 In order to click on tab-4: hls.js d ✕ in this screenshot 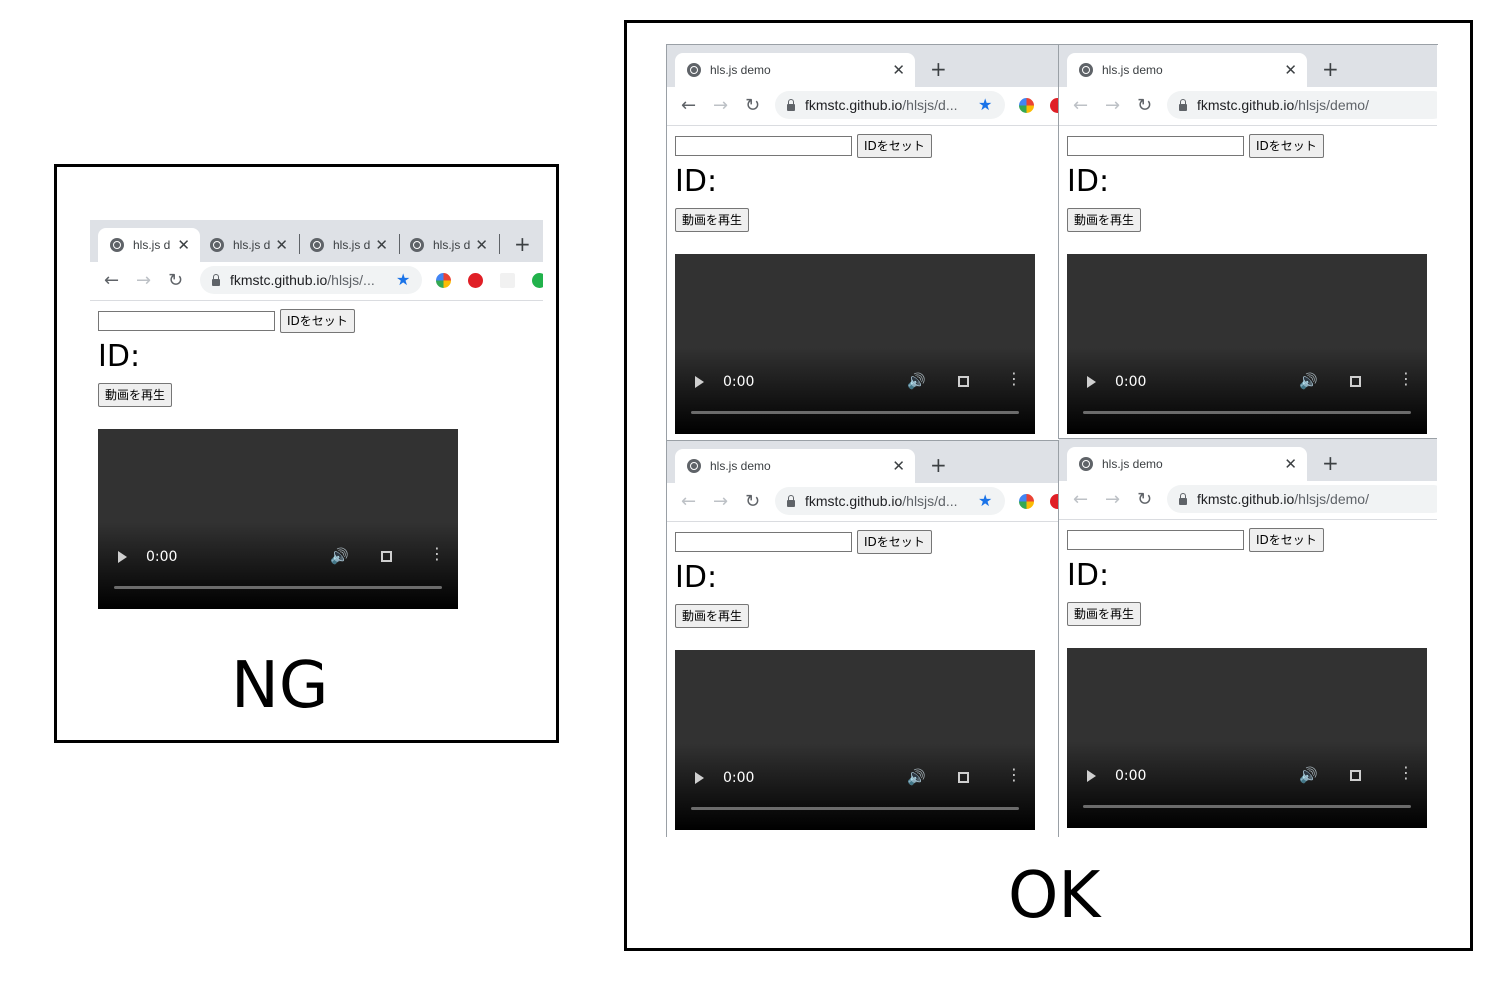, I will do `click(448, 245)`.